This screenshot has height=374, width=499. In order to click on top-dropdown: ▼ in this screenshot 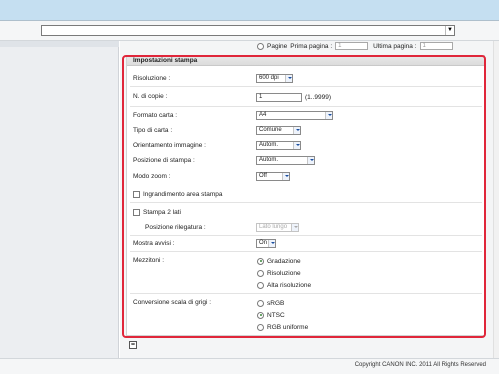, I will do `click(248, 30)`.